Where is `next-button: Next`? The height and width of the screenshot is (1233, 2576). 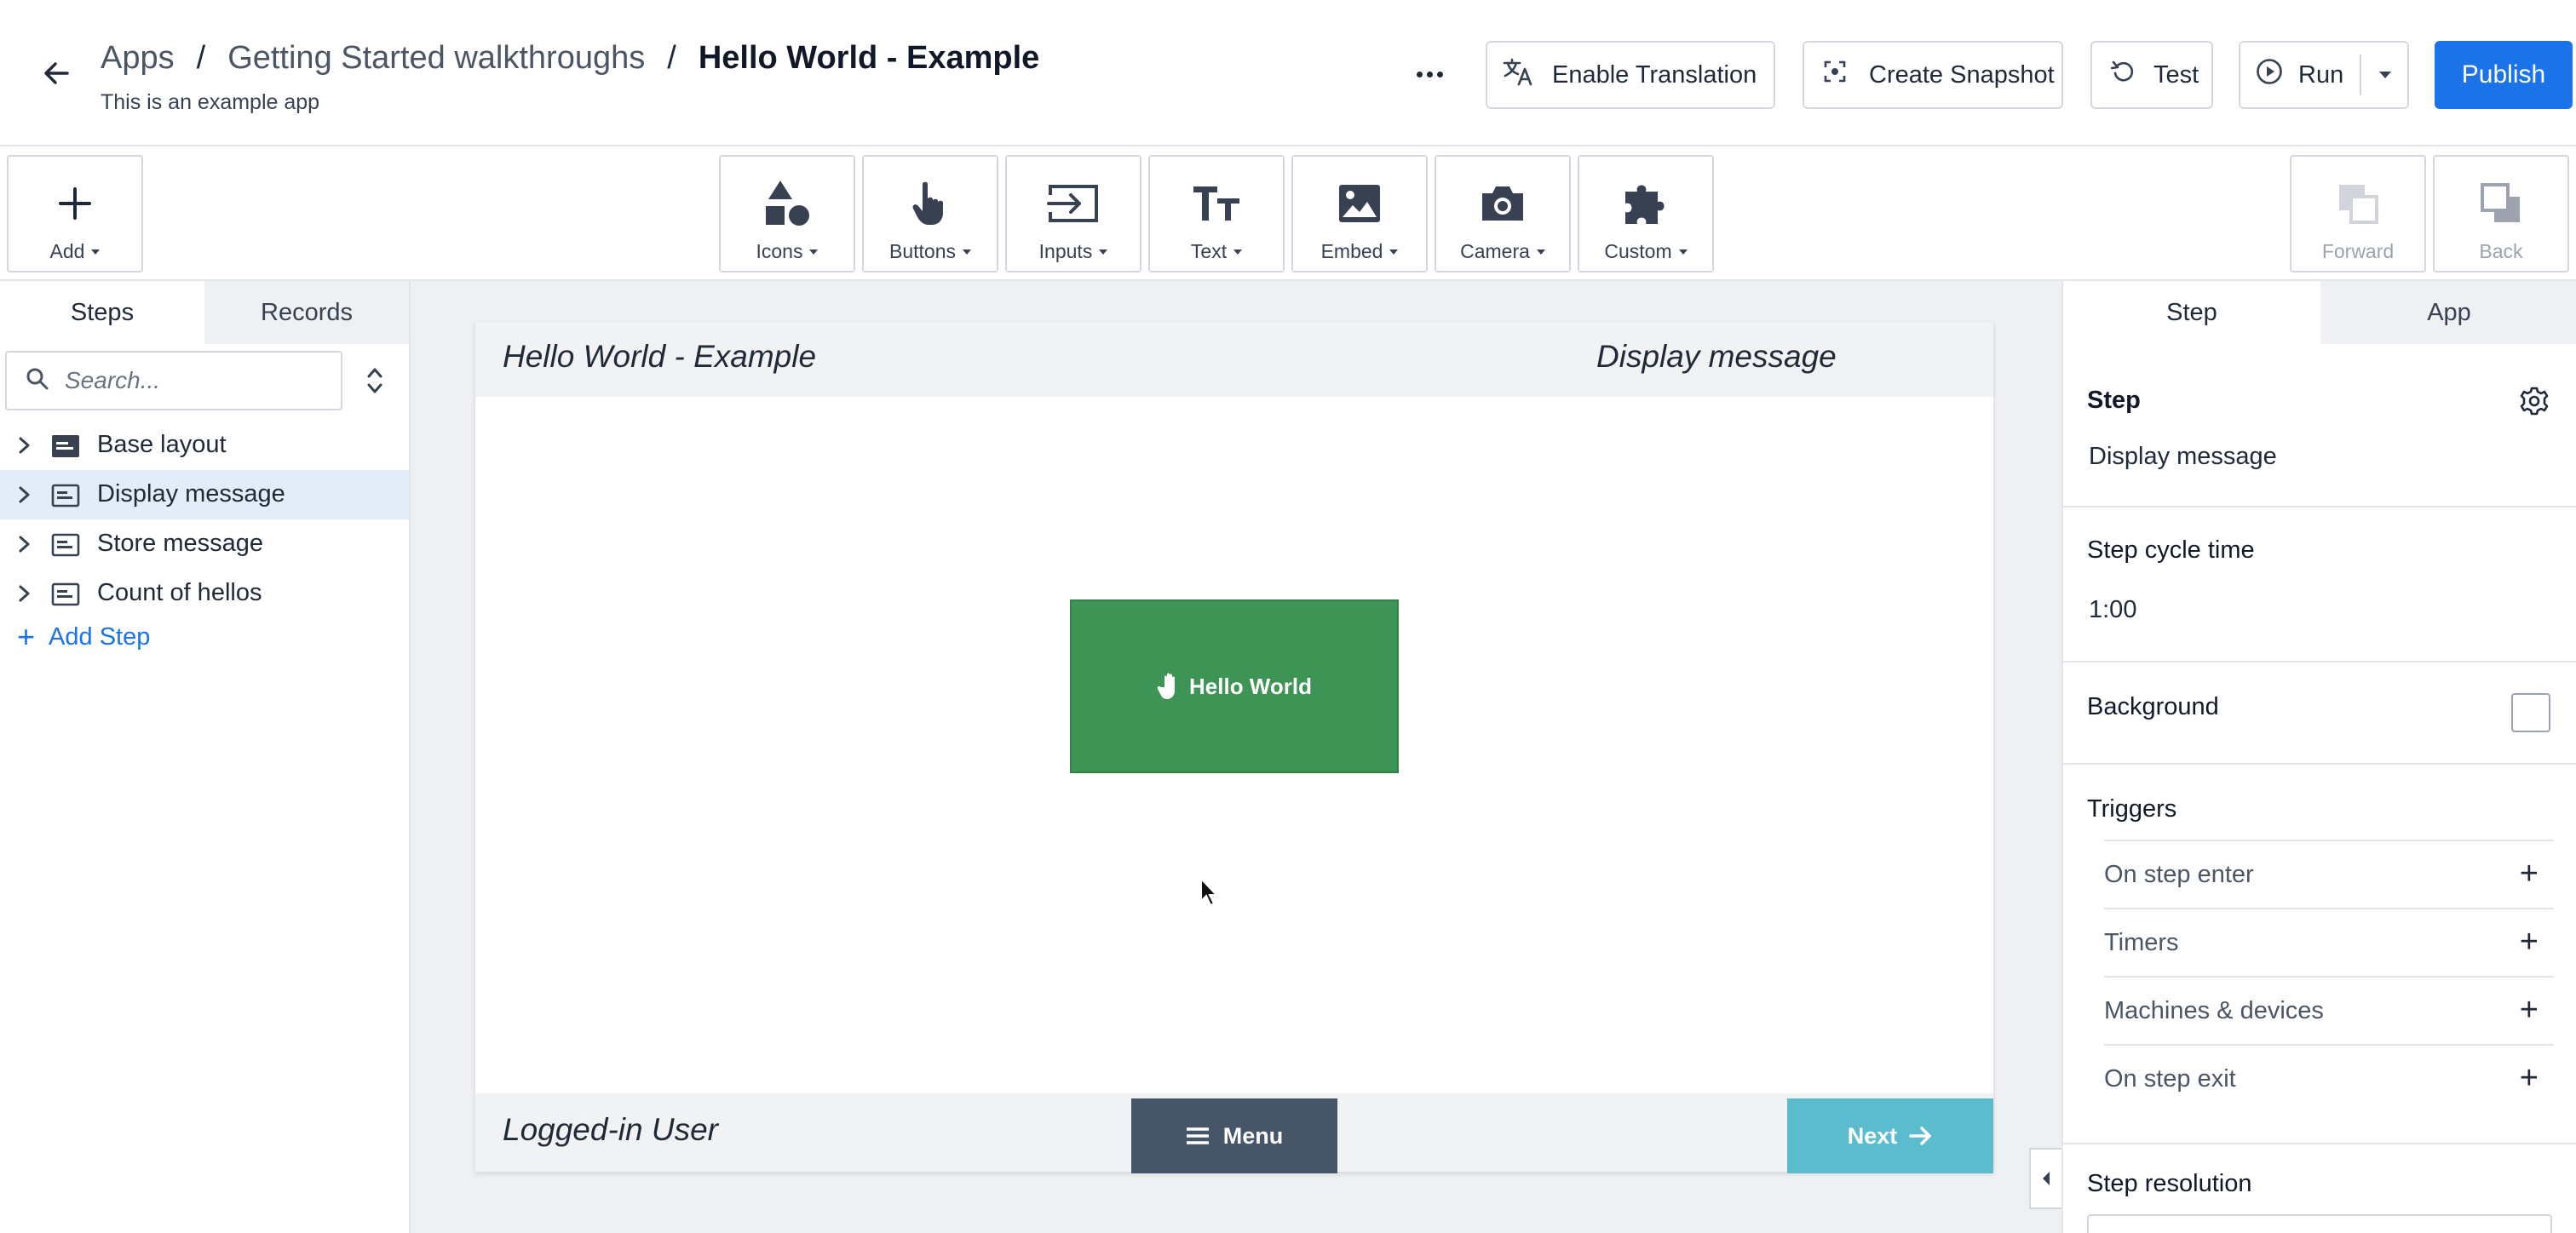 next-button: Next is located at coordinates (1890, 1135).